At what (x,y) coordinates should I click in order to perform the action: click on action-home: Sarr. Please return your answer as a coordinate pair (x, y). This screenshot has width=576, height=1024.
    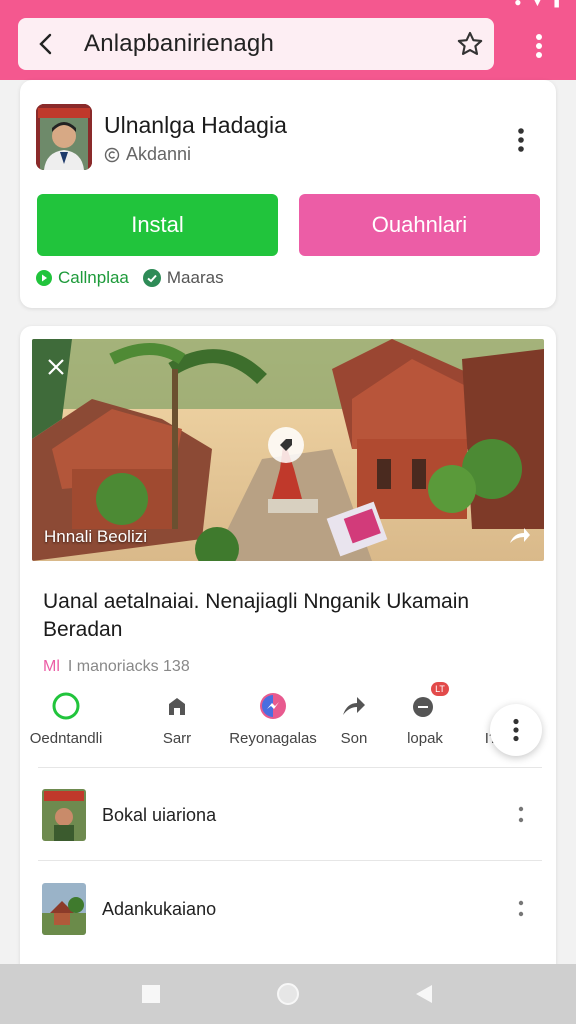
    Looking at the image, I should click on (177, 718).